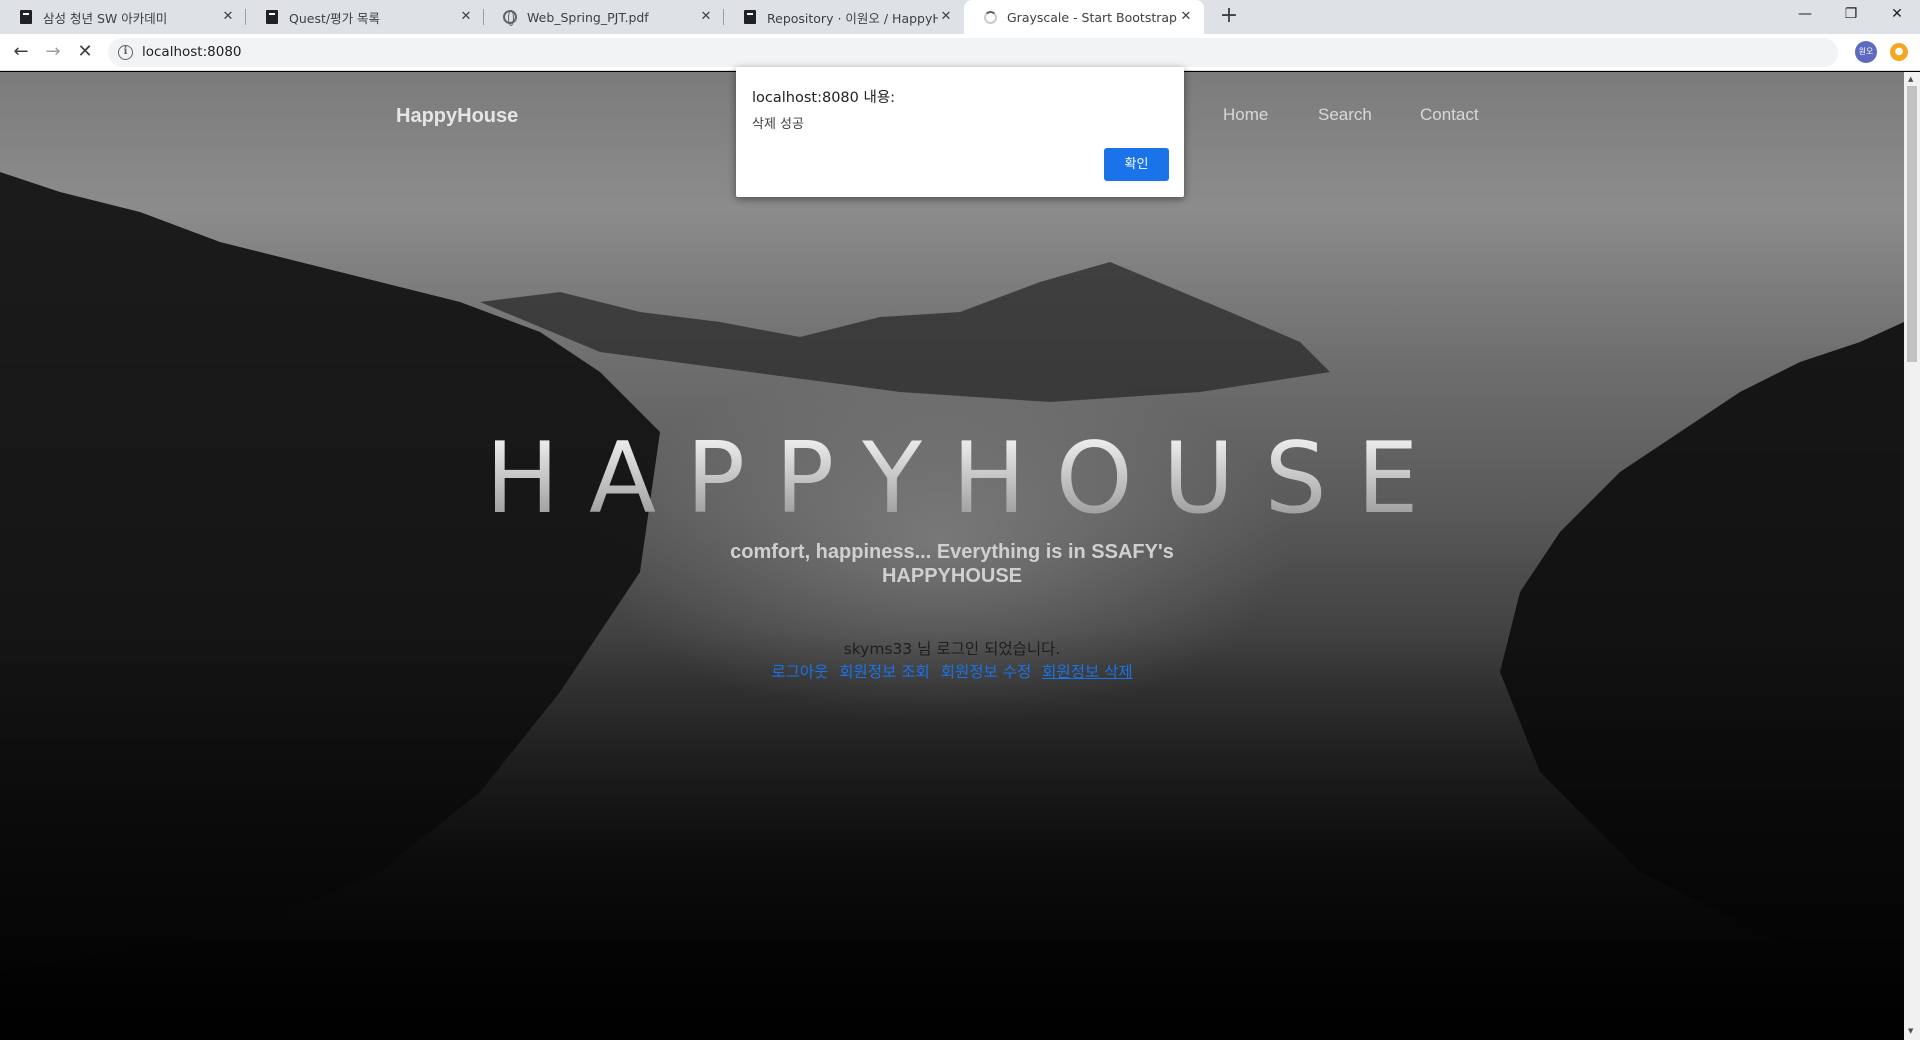 The height and width of the screenshot is (1040, 1920). Describe the element at coordinates (778, 124) in the screenshot. I see `dialog-message: 삭제 성공` at that location.